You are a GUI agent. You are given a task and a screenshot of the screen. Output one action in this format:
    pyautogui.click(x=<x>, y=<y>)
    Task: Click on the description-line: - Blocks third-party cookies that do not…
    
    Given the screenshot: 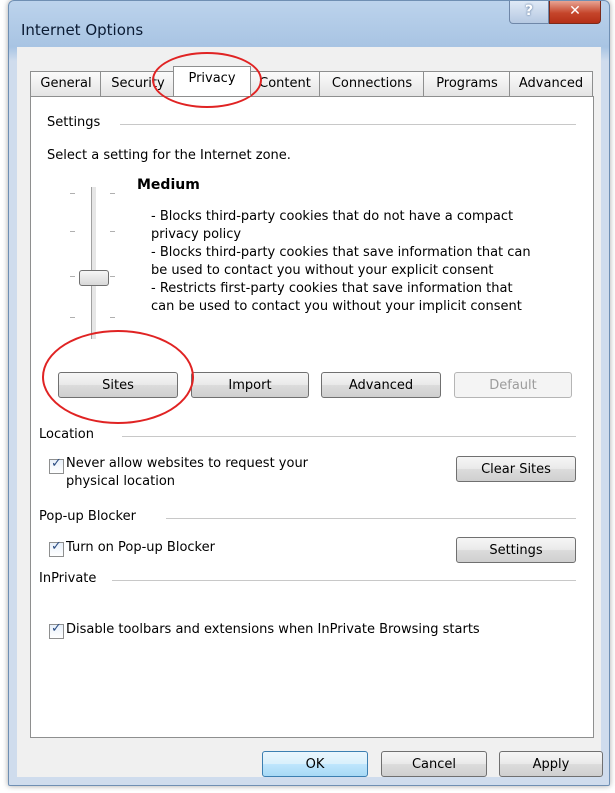 What is the action you would take?
    pyautogui.click(x=332, y=216)
    